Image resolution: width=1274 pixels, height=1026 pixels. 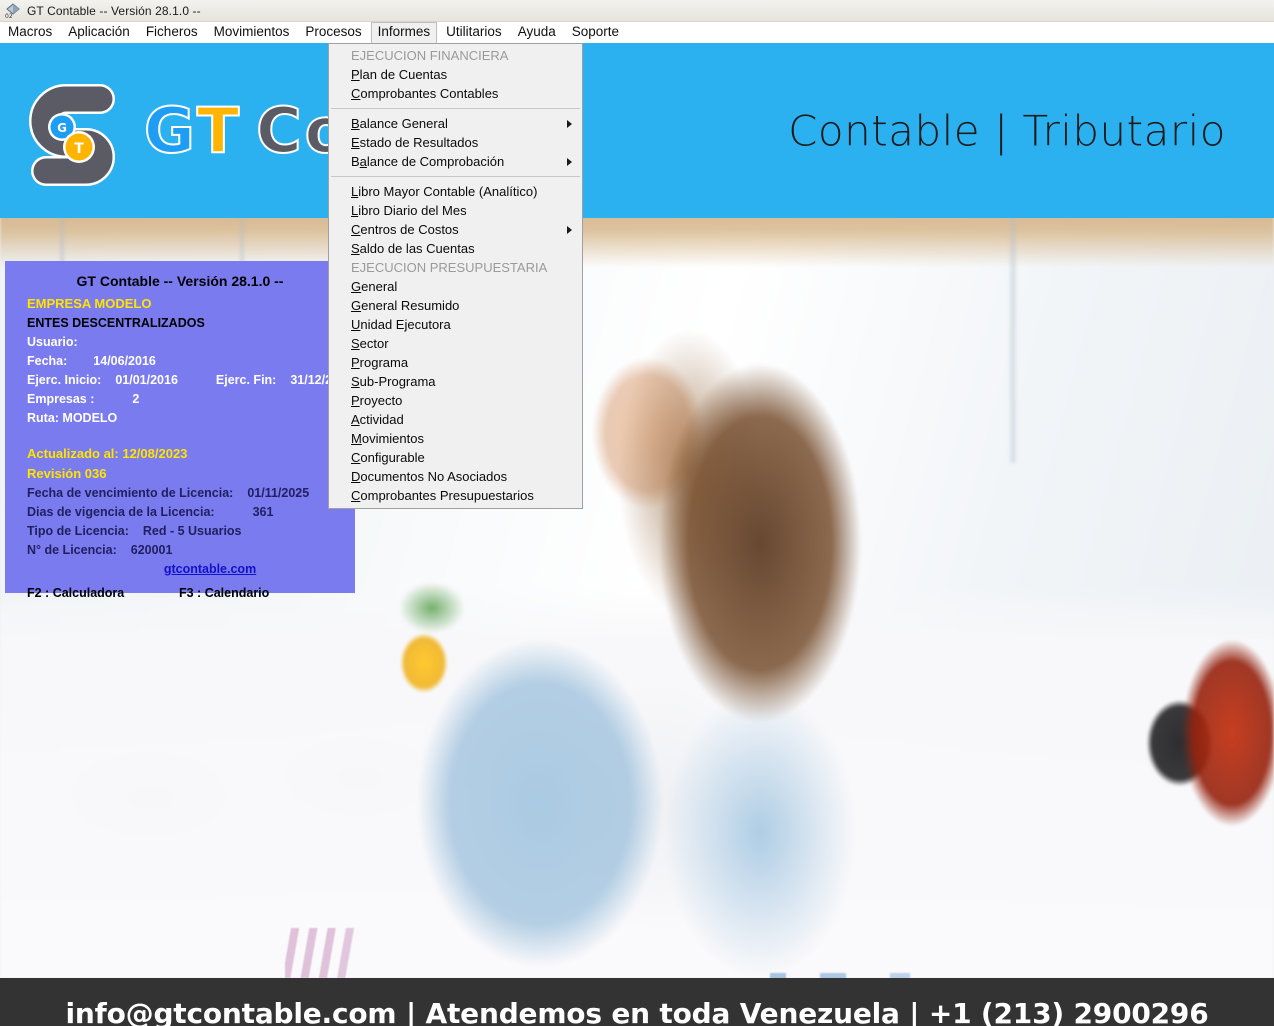 What do you see at coordinates (388, 457) in the screenshot?
I see `dropdown-item-label: Configurable` at bounding box center [388, 457].